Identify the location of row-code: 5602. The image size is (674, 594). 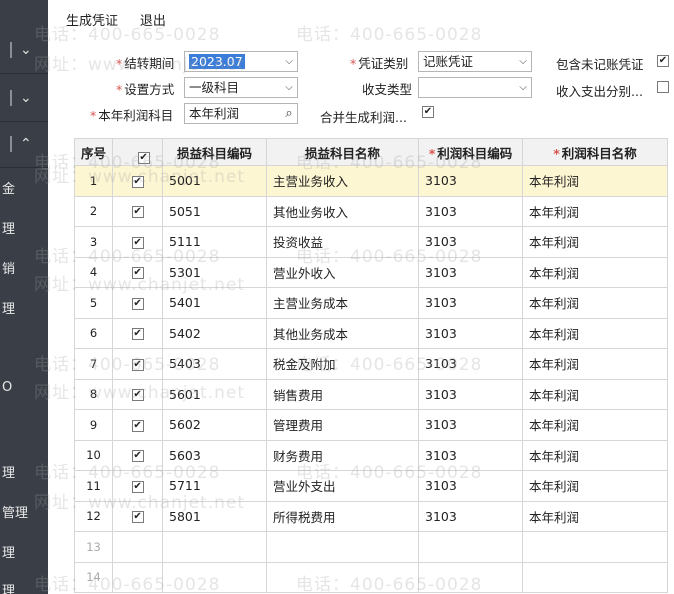
(215, 425).